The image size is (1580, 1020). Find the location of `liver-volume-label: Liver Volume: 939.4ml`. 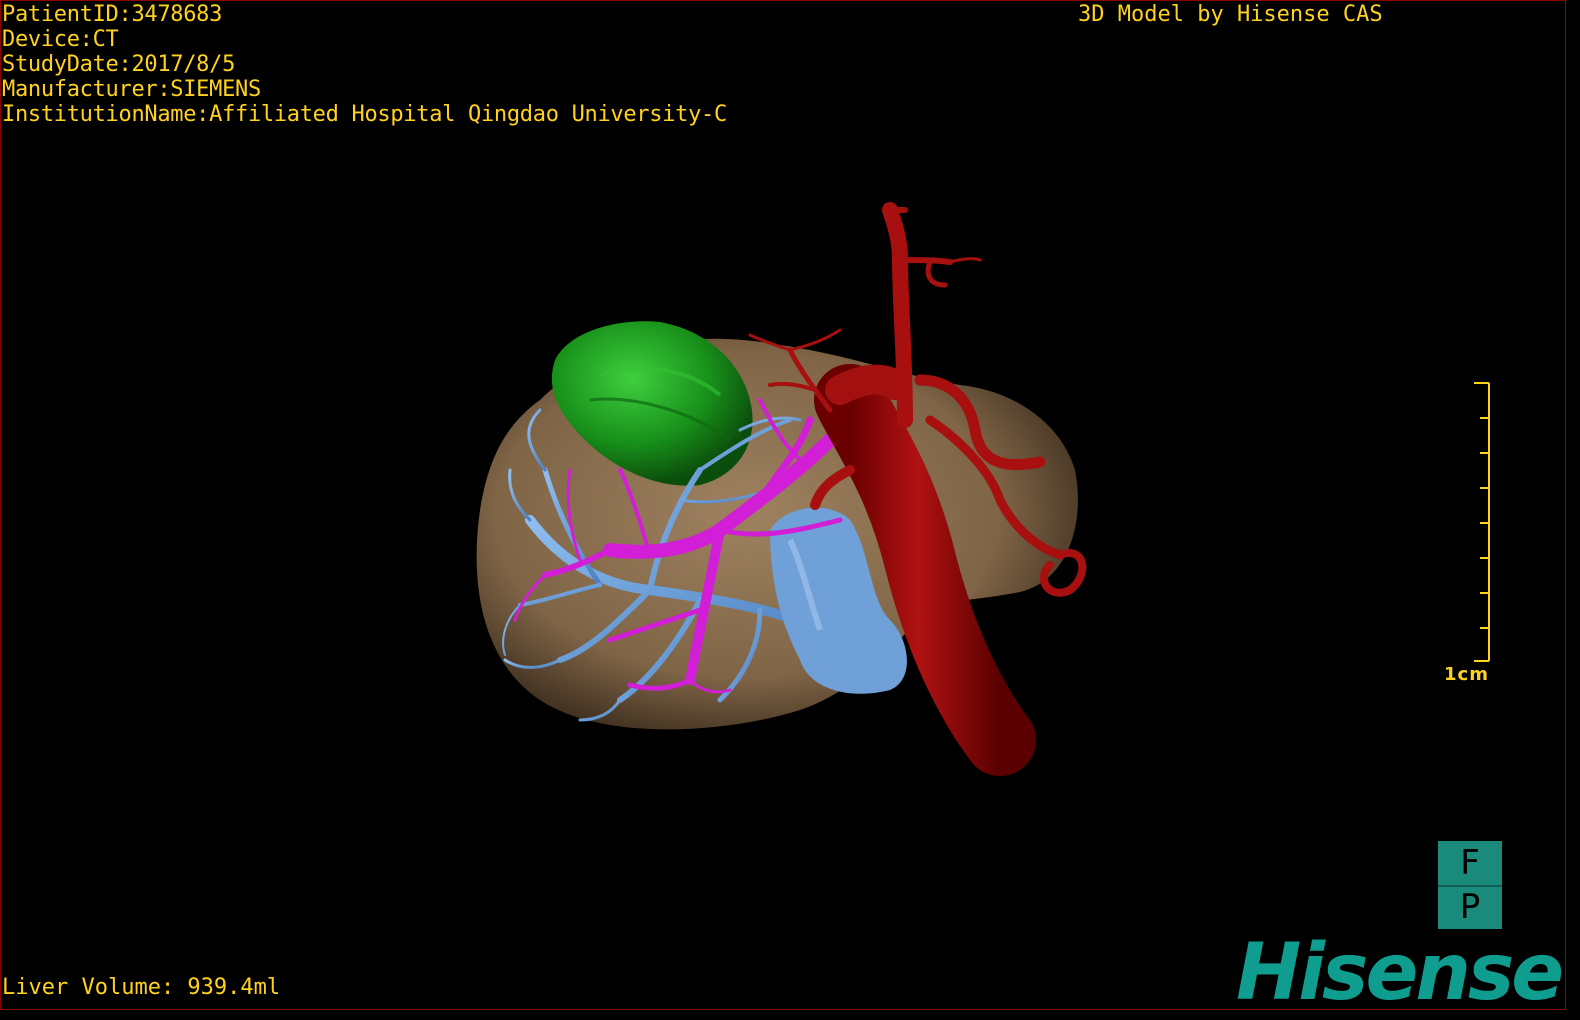

liver-volume-label: Liver Volume: 939.4ml is located at coordinates (141, 987).